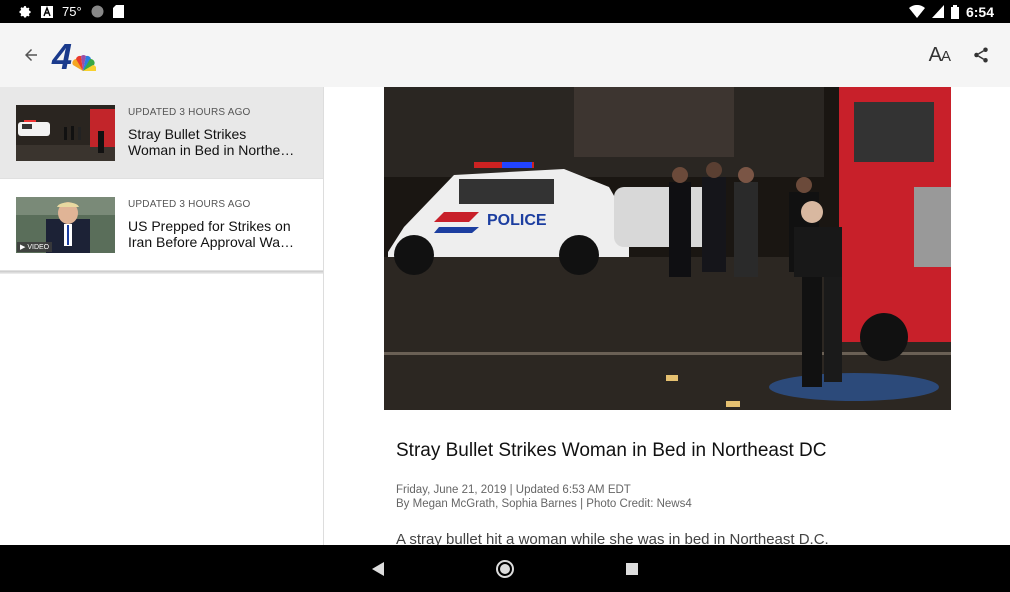 This screenshot has height=592, width=1010. Describe the element at coordinates (84, 63) in the screenshot. I see `peacock-icon` at that location.